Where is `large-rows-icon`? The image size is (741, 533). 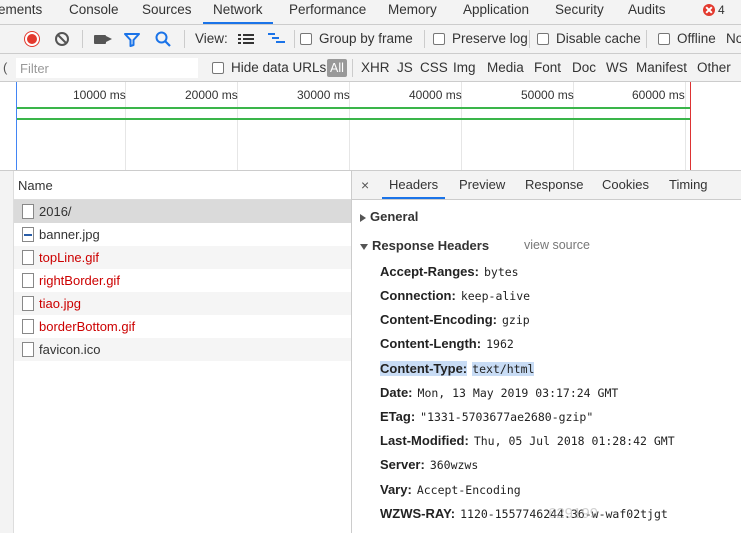
large-rows-icon is located at coordinates (246, 39).